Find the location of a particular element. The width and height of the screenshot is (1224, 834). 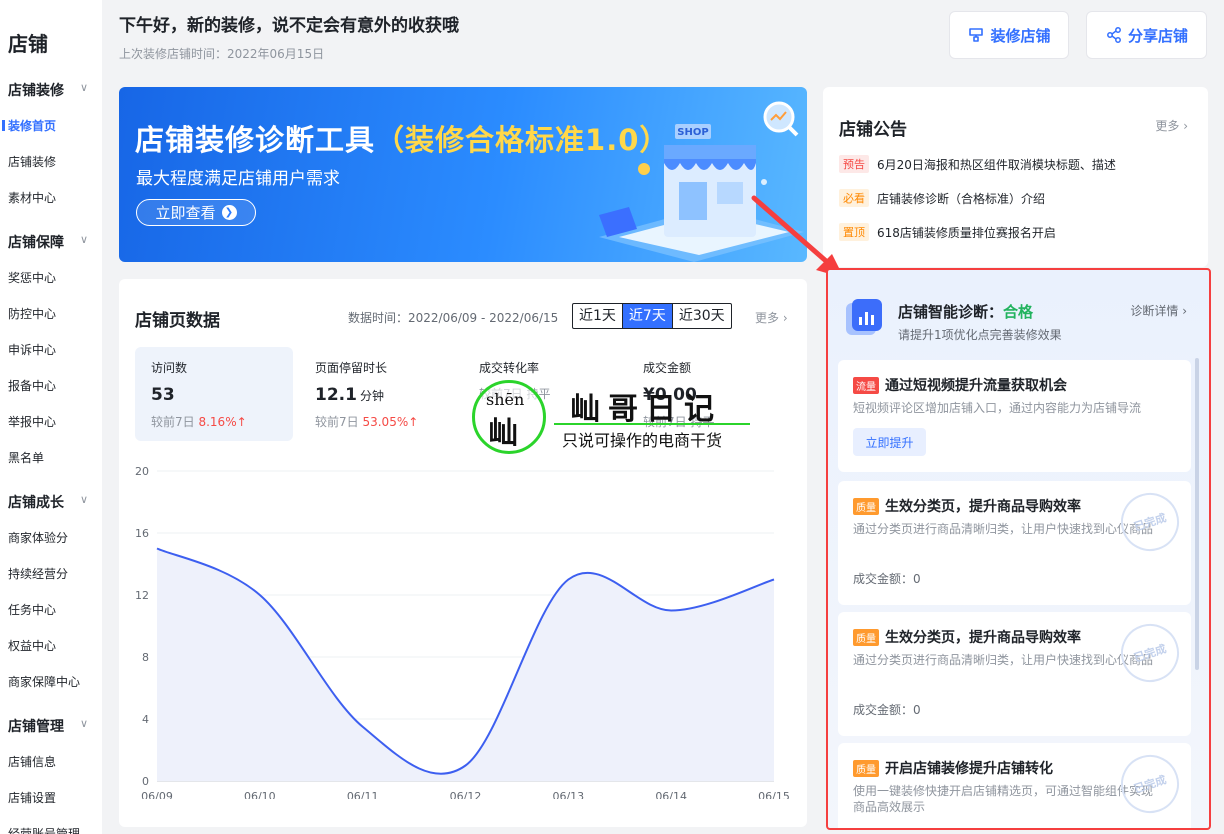

sidebar-item-task-center: 任务中心 is located at coordinates (32, 609).